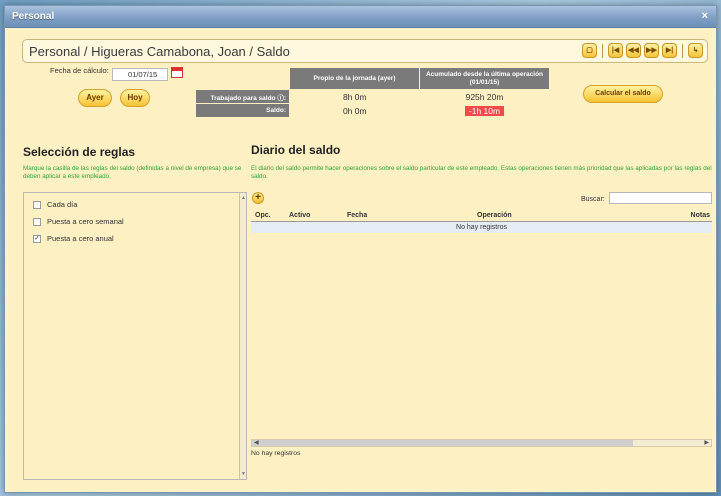 The image size is (721, 496). What do you see at coordinates (243, 198) in the screenshot?
I see `scroll-up-icon: ▲` at bounding box center [243, 198].